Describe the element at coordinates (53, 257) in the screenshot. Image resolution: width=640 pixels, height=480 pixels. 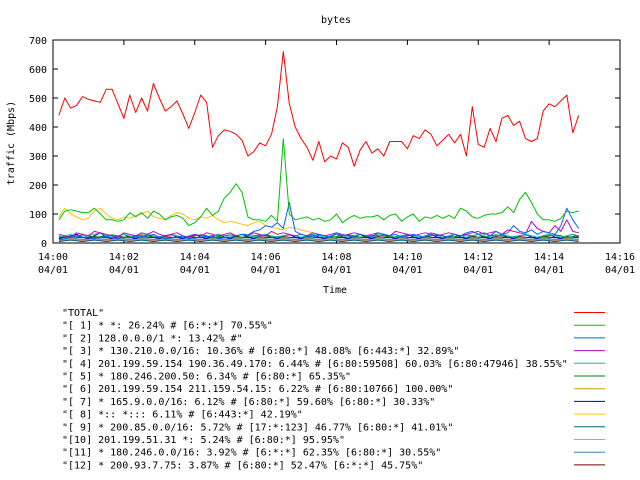
I see `x-tick-label-time: 14:00` at that location.